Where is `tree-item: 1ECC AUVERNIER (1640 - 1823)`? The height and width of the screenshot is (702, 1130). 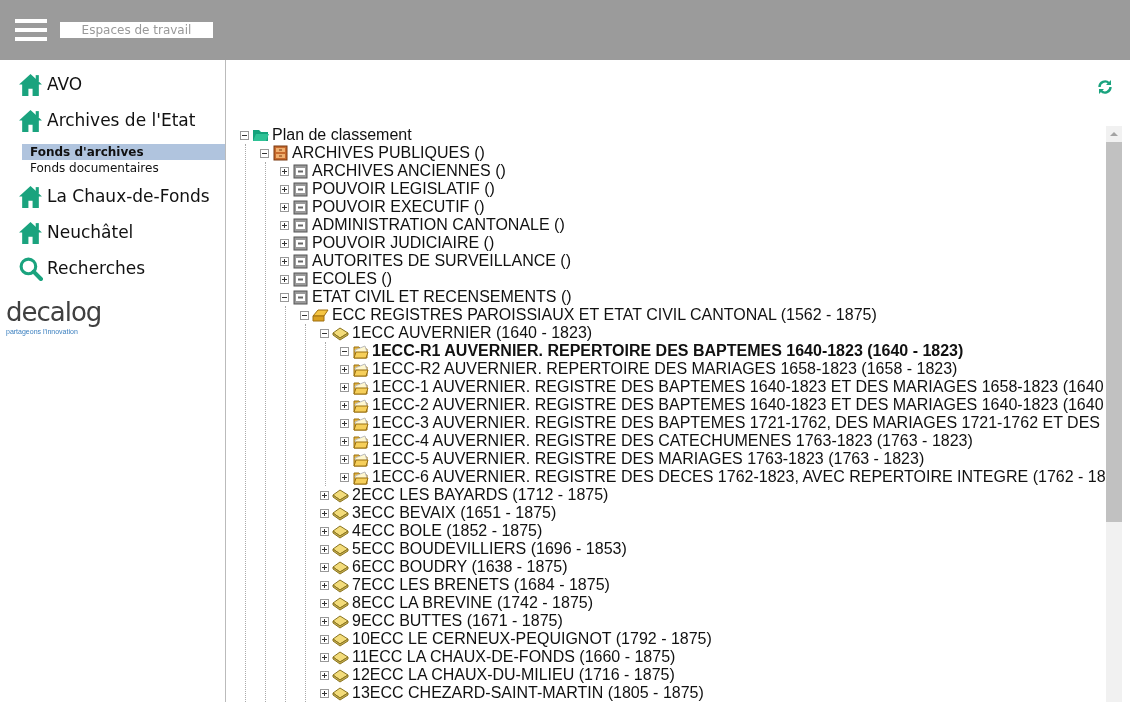 tree-item: 1ECC AUVERNIER (1640 - 1823) is located at coordinates (472, 333).